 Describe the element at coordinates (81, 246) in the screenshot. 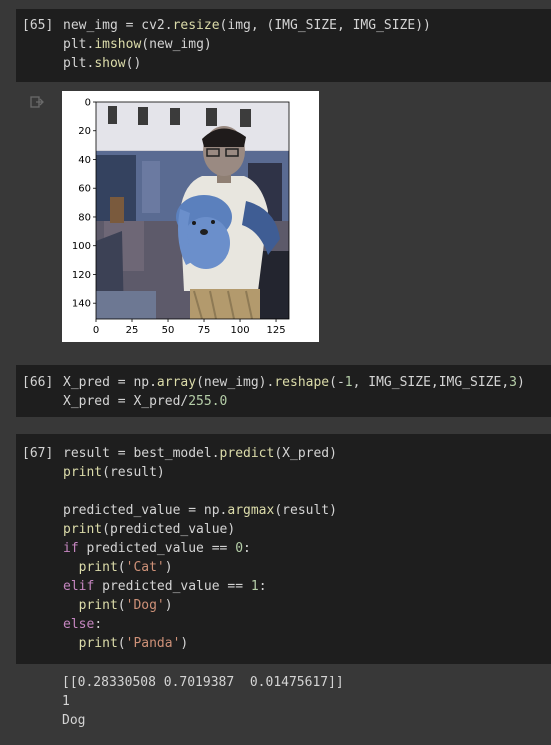

I see `y-tick-label: 100` at that location.